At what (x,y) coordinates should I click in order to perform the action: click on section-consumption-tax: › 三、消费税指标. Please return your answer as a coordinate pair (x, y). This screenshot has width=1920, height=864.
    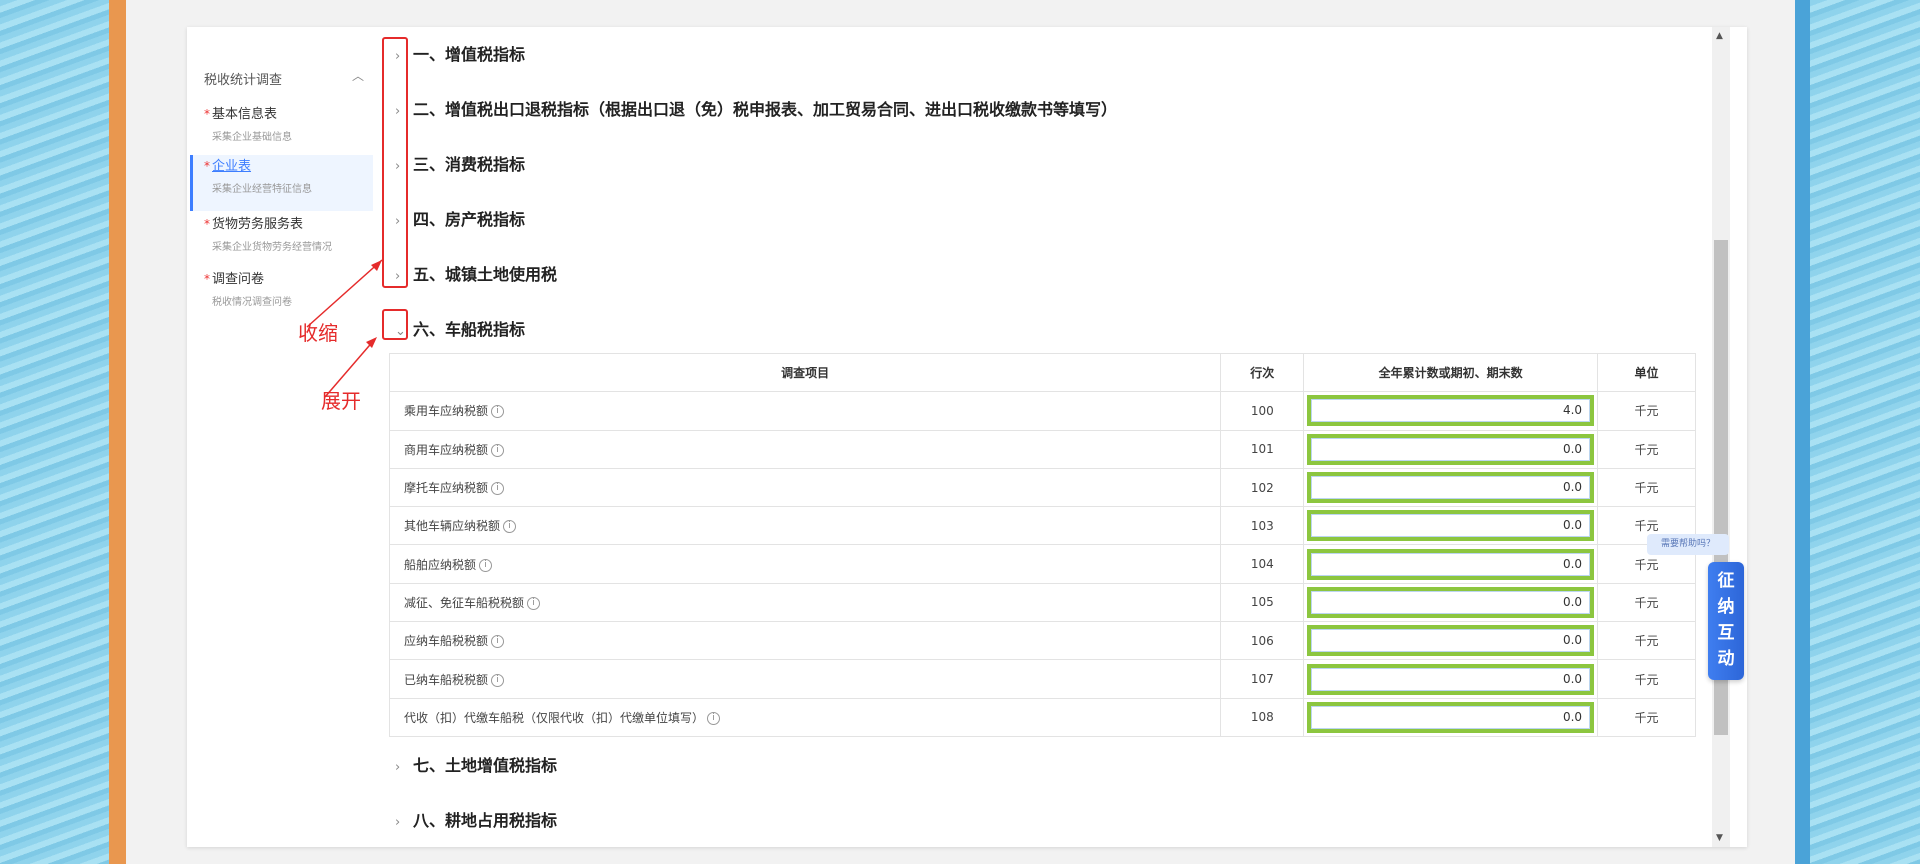
    Looking at the image, I should click on (460, 163).